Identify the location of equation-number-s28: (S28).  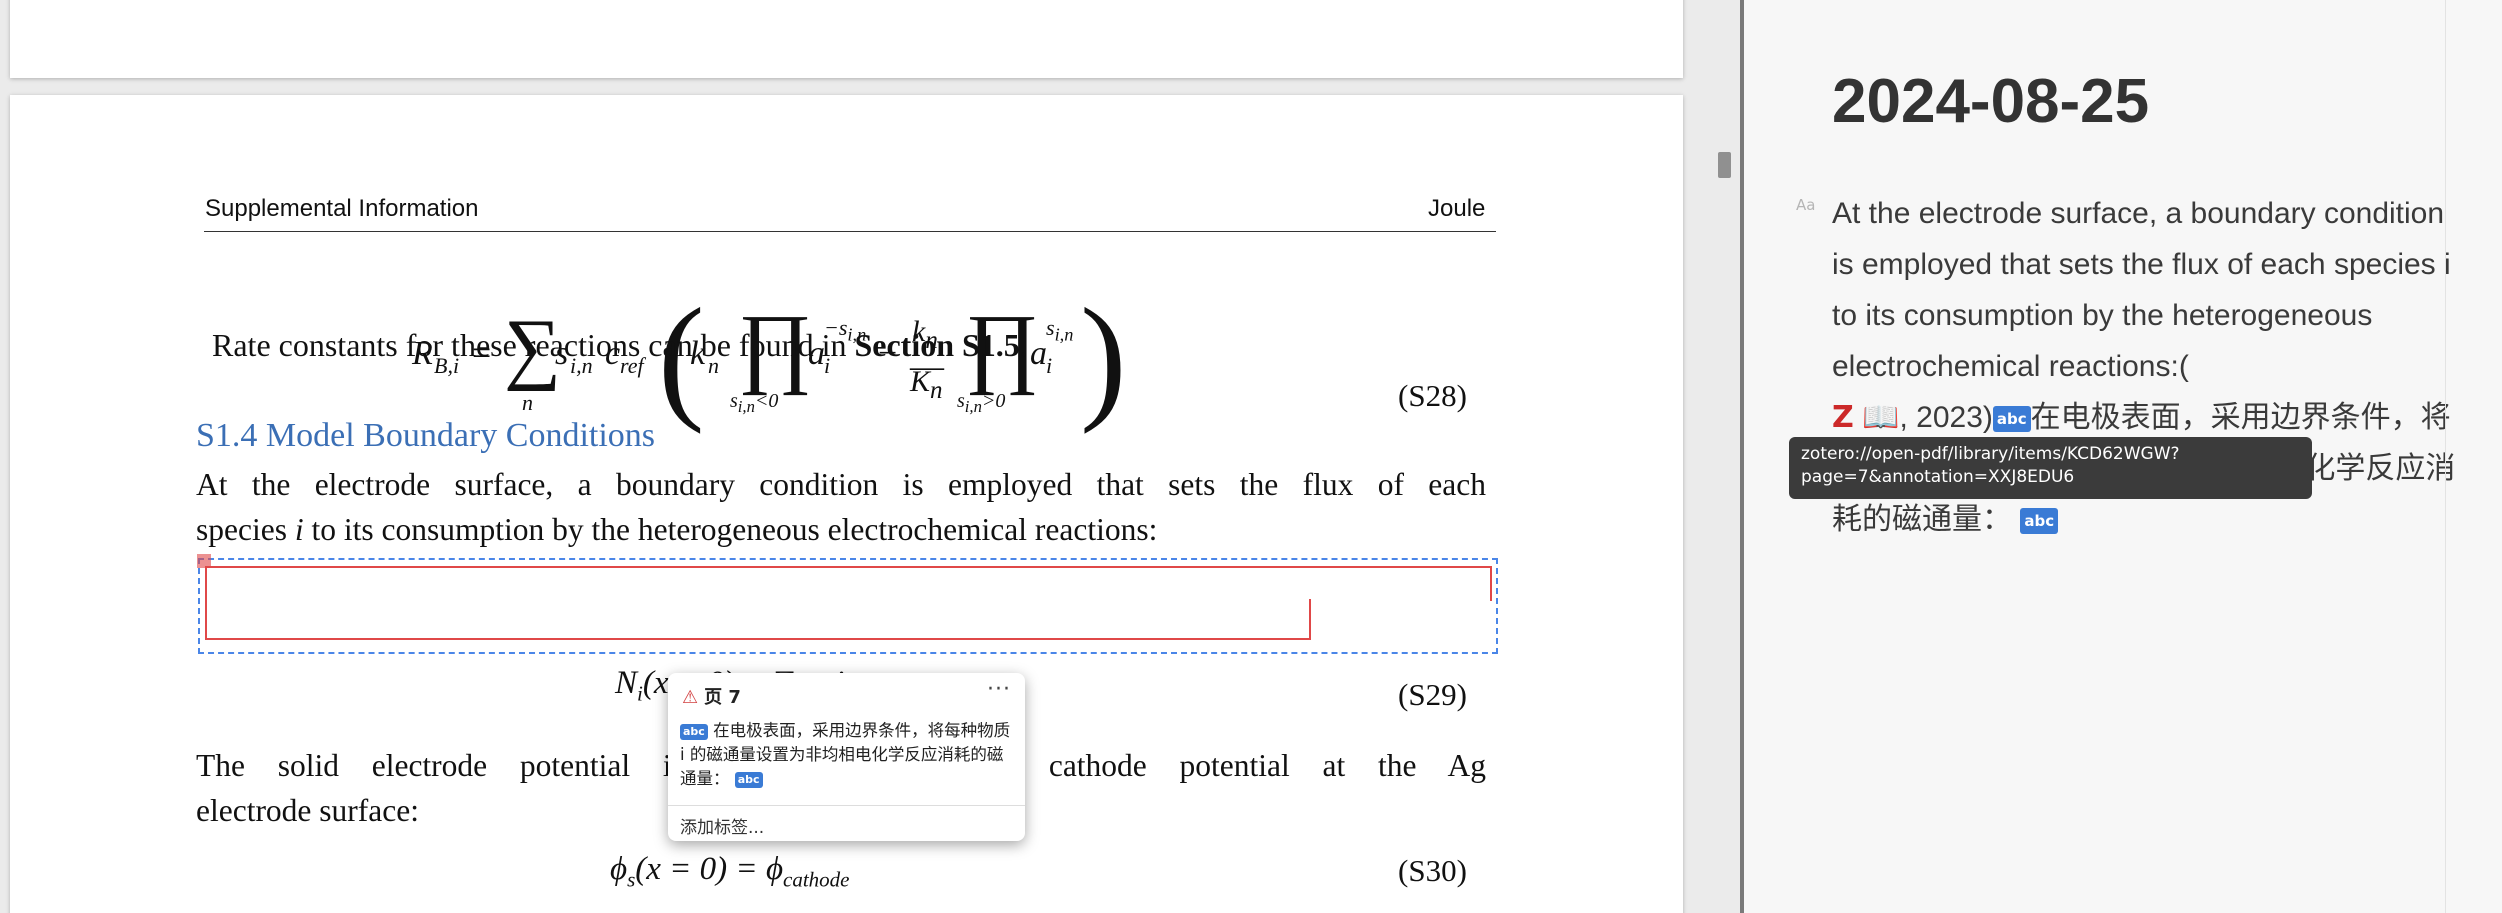
(1432, 395).